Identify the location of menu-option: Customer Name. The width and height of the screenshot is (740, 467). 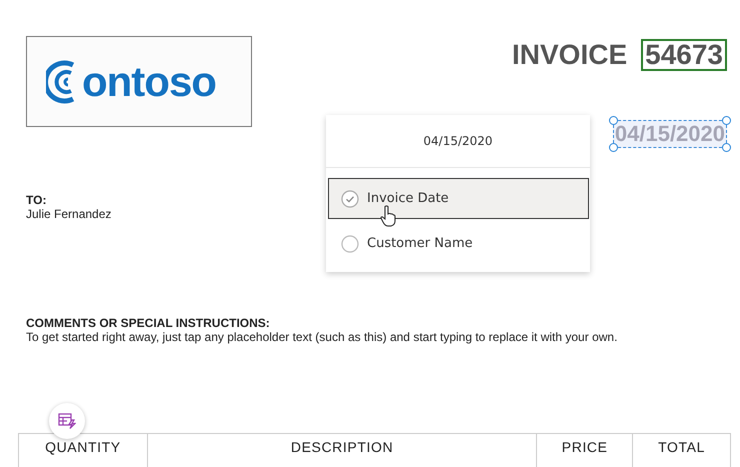
(458, 243).